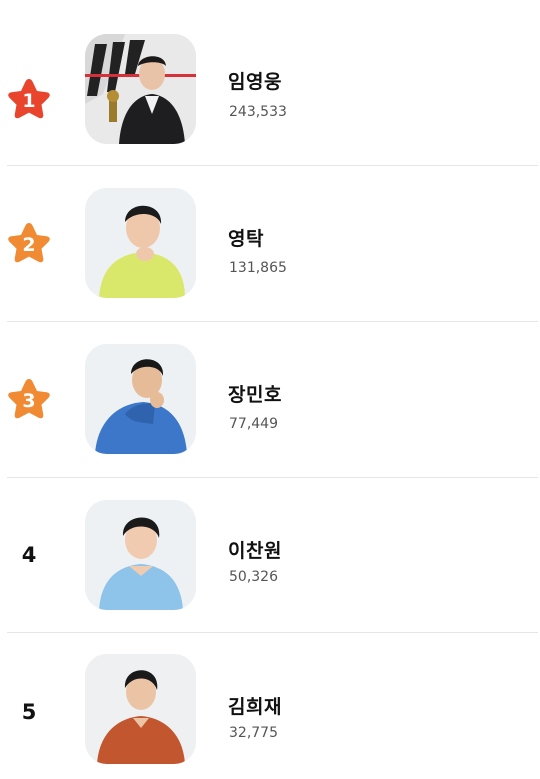  I want to click on rank-badge: 2, so click(29, 243).